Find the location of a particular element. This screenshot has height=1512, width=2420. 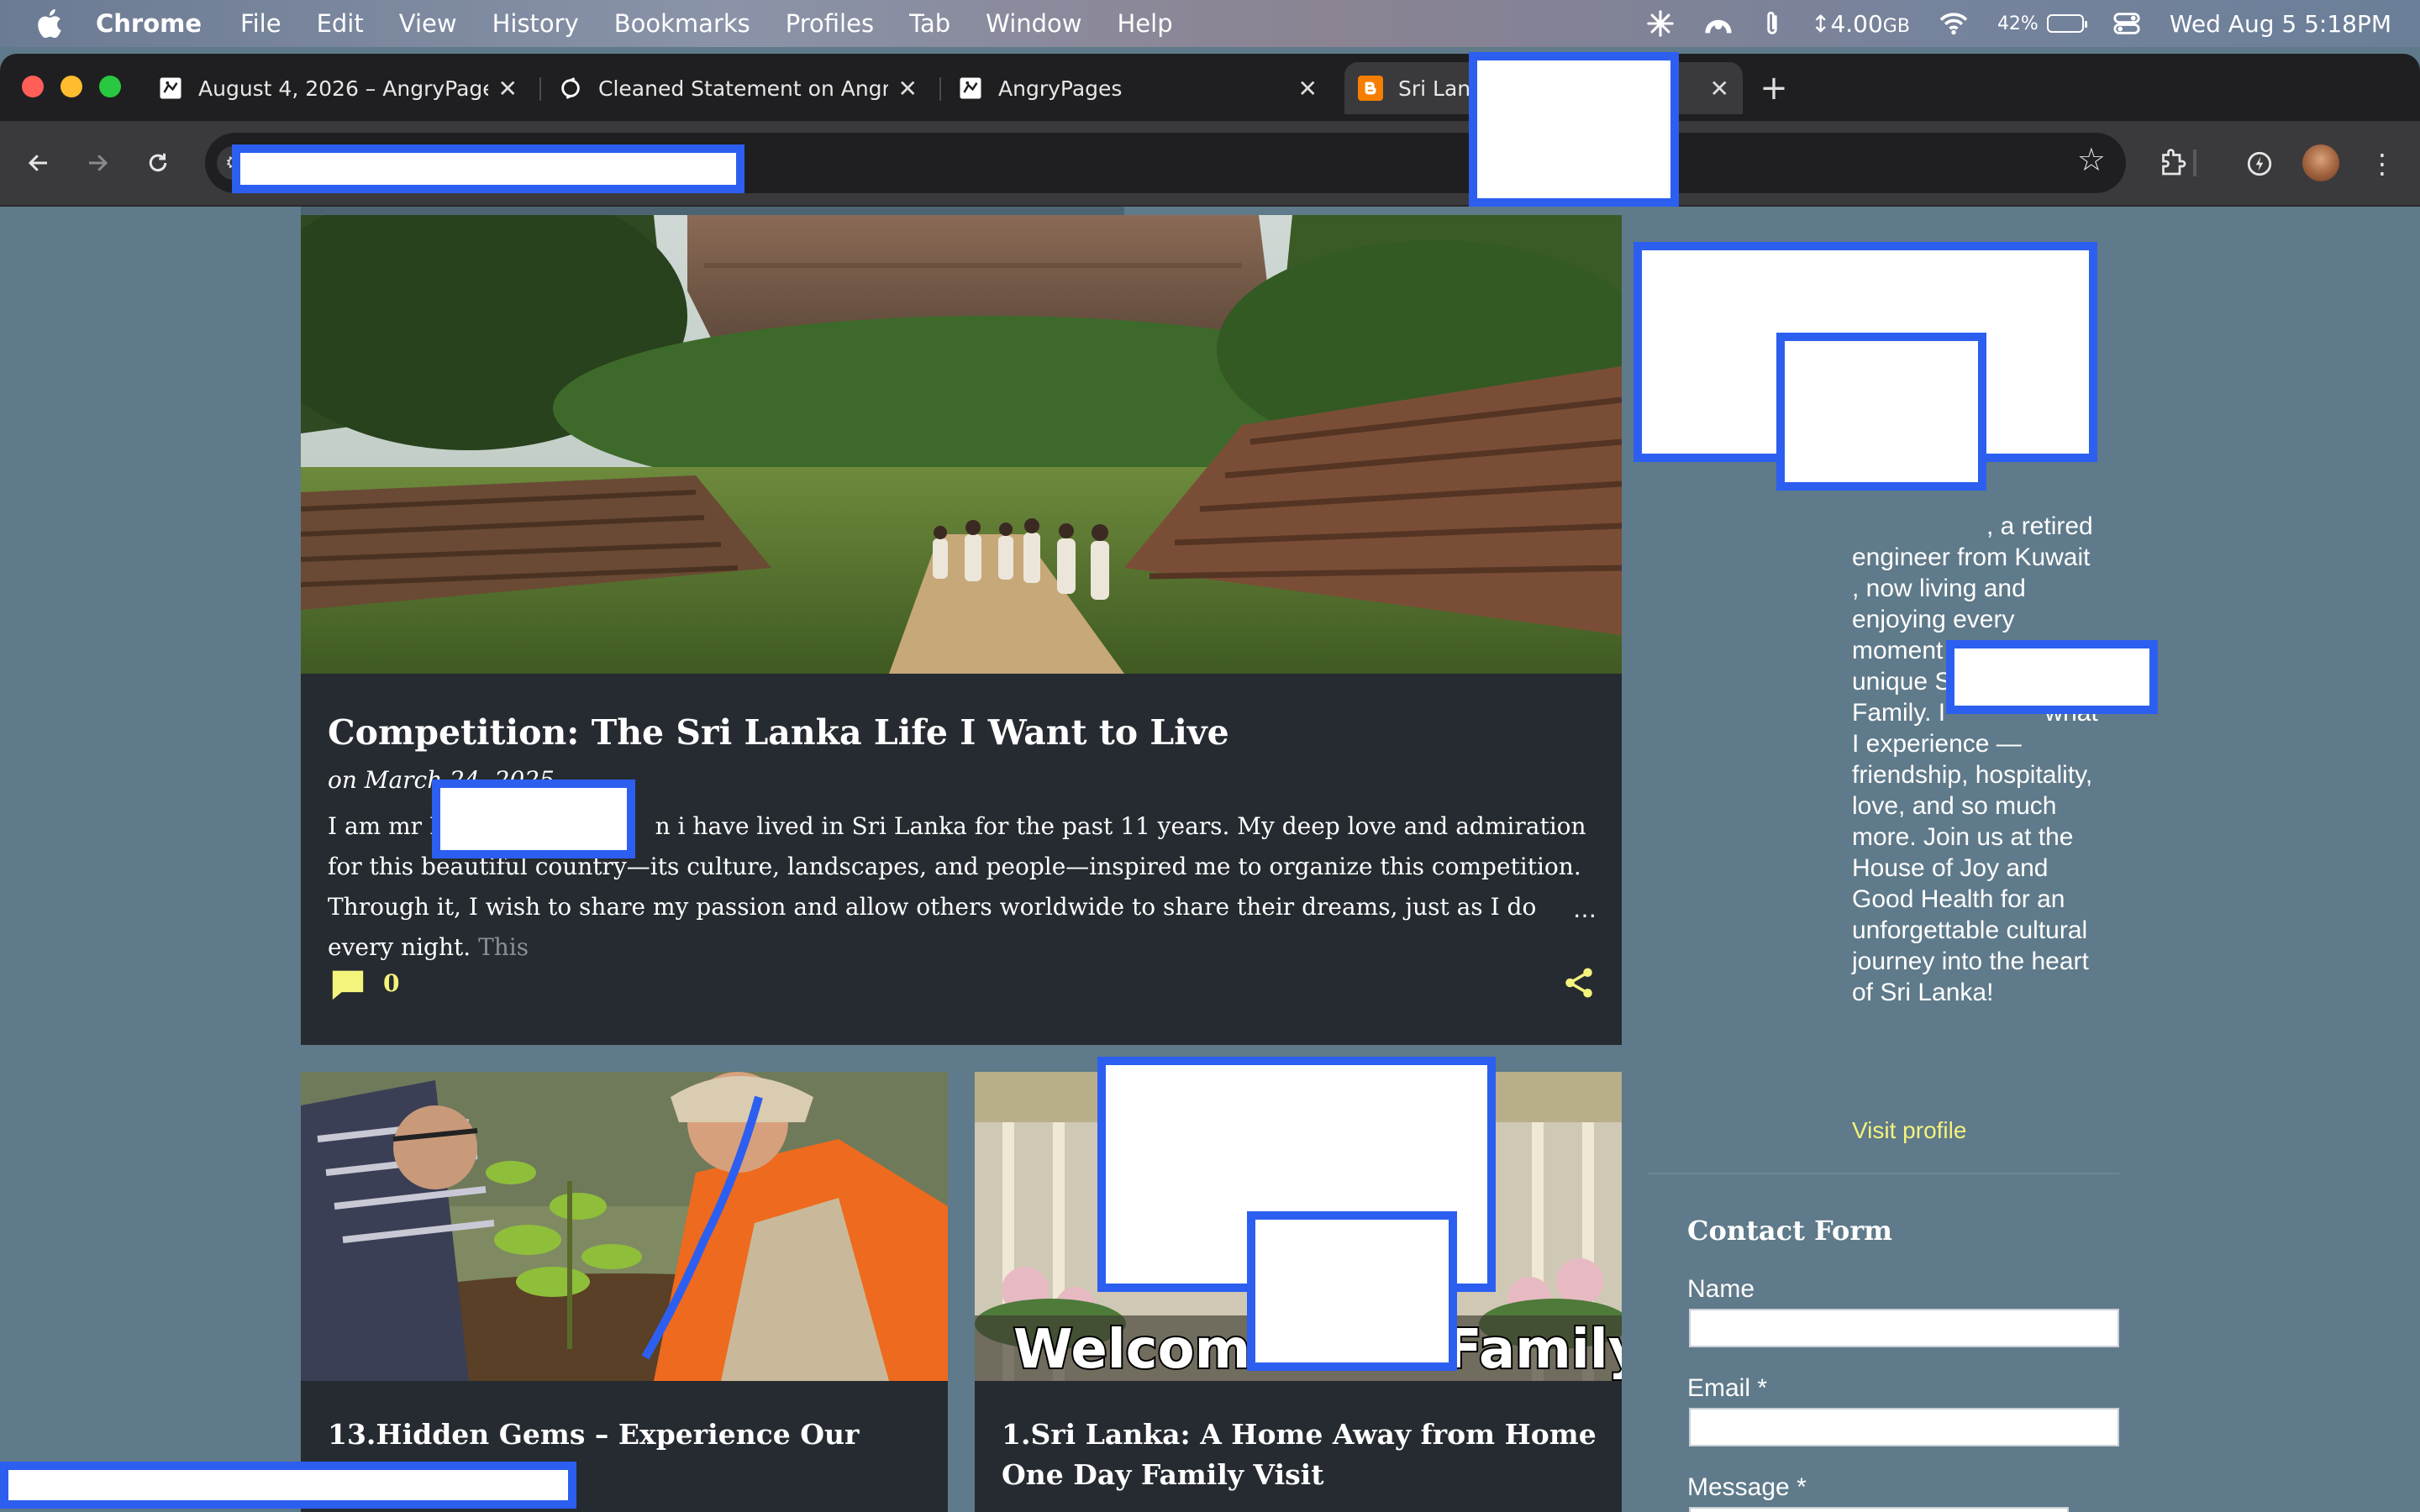

menu-help: Help is located at coordinates (1145, 23).